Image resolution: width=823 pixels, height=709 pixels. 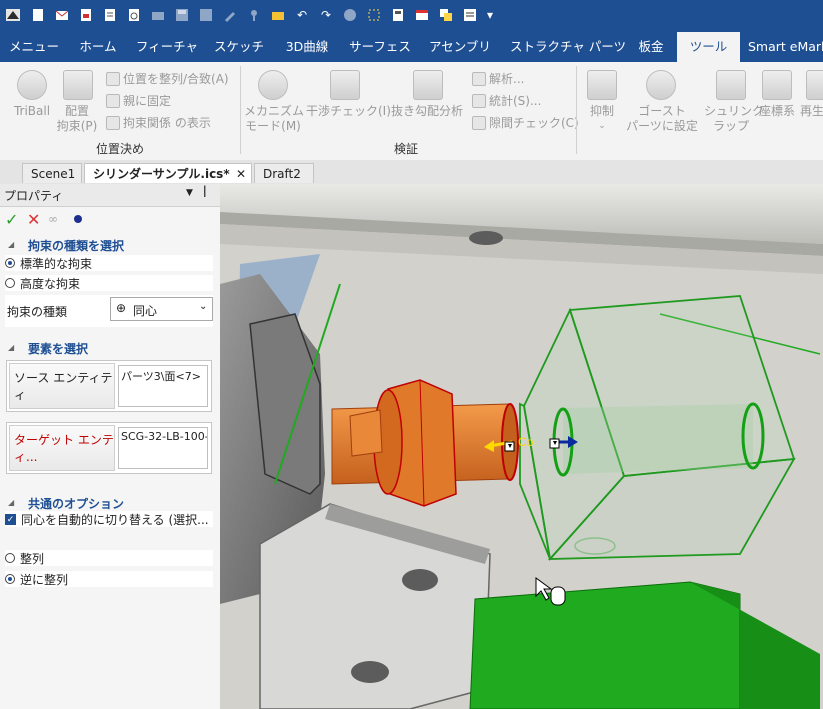 What do you see at coordinates (811, 111) in the screenshot?
I see `regen-button: 再生` at bounding box center [811, 111].